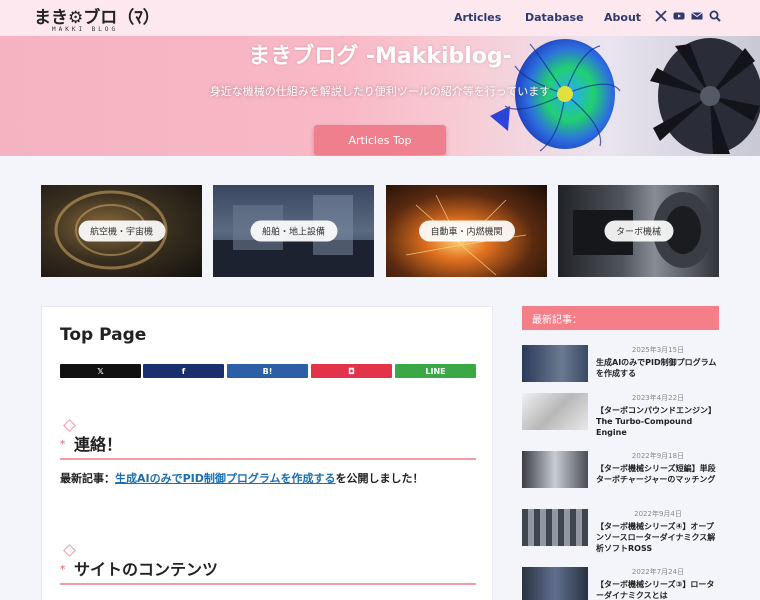 This screenshot has width=760, height=600. What do you see at coordinates (268, 564) in the screenshot?
I see `section-heading-contents: * サイトのコンテンツ` at bounding box center [268, 564].